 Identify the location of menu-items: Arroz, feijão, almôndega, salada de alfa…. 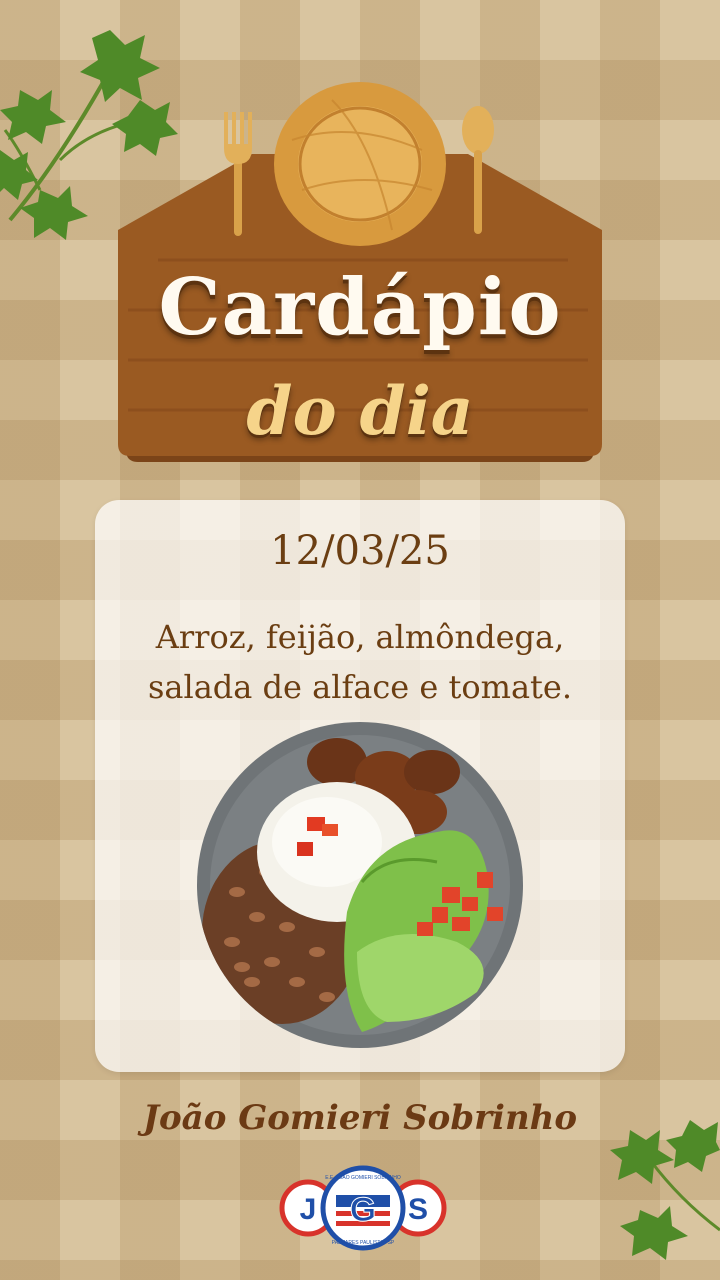
(360, 662).